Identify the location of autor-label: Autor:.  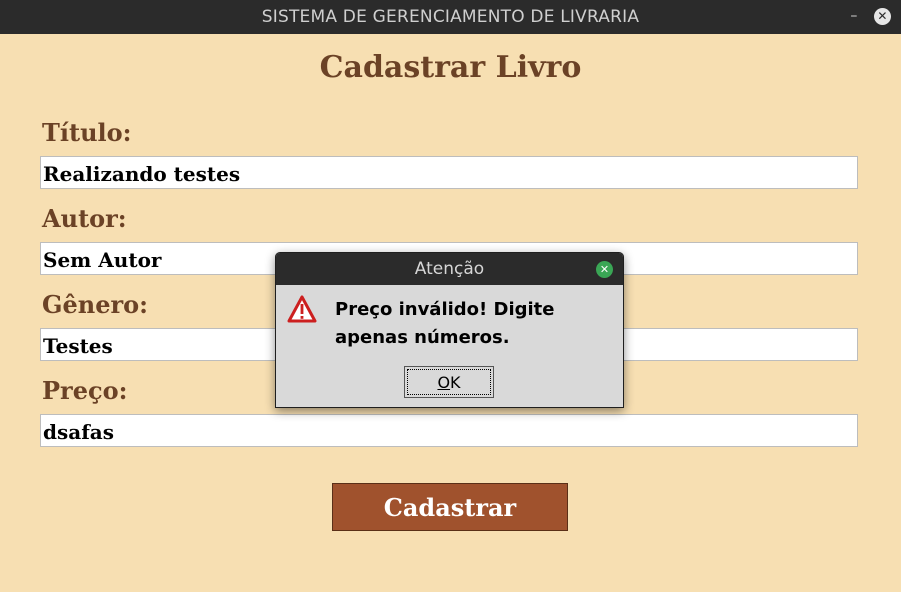
(84, 218).